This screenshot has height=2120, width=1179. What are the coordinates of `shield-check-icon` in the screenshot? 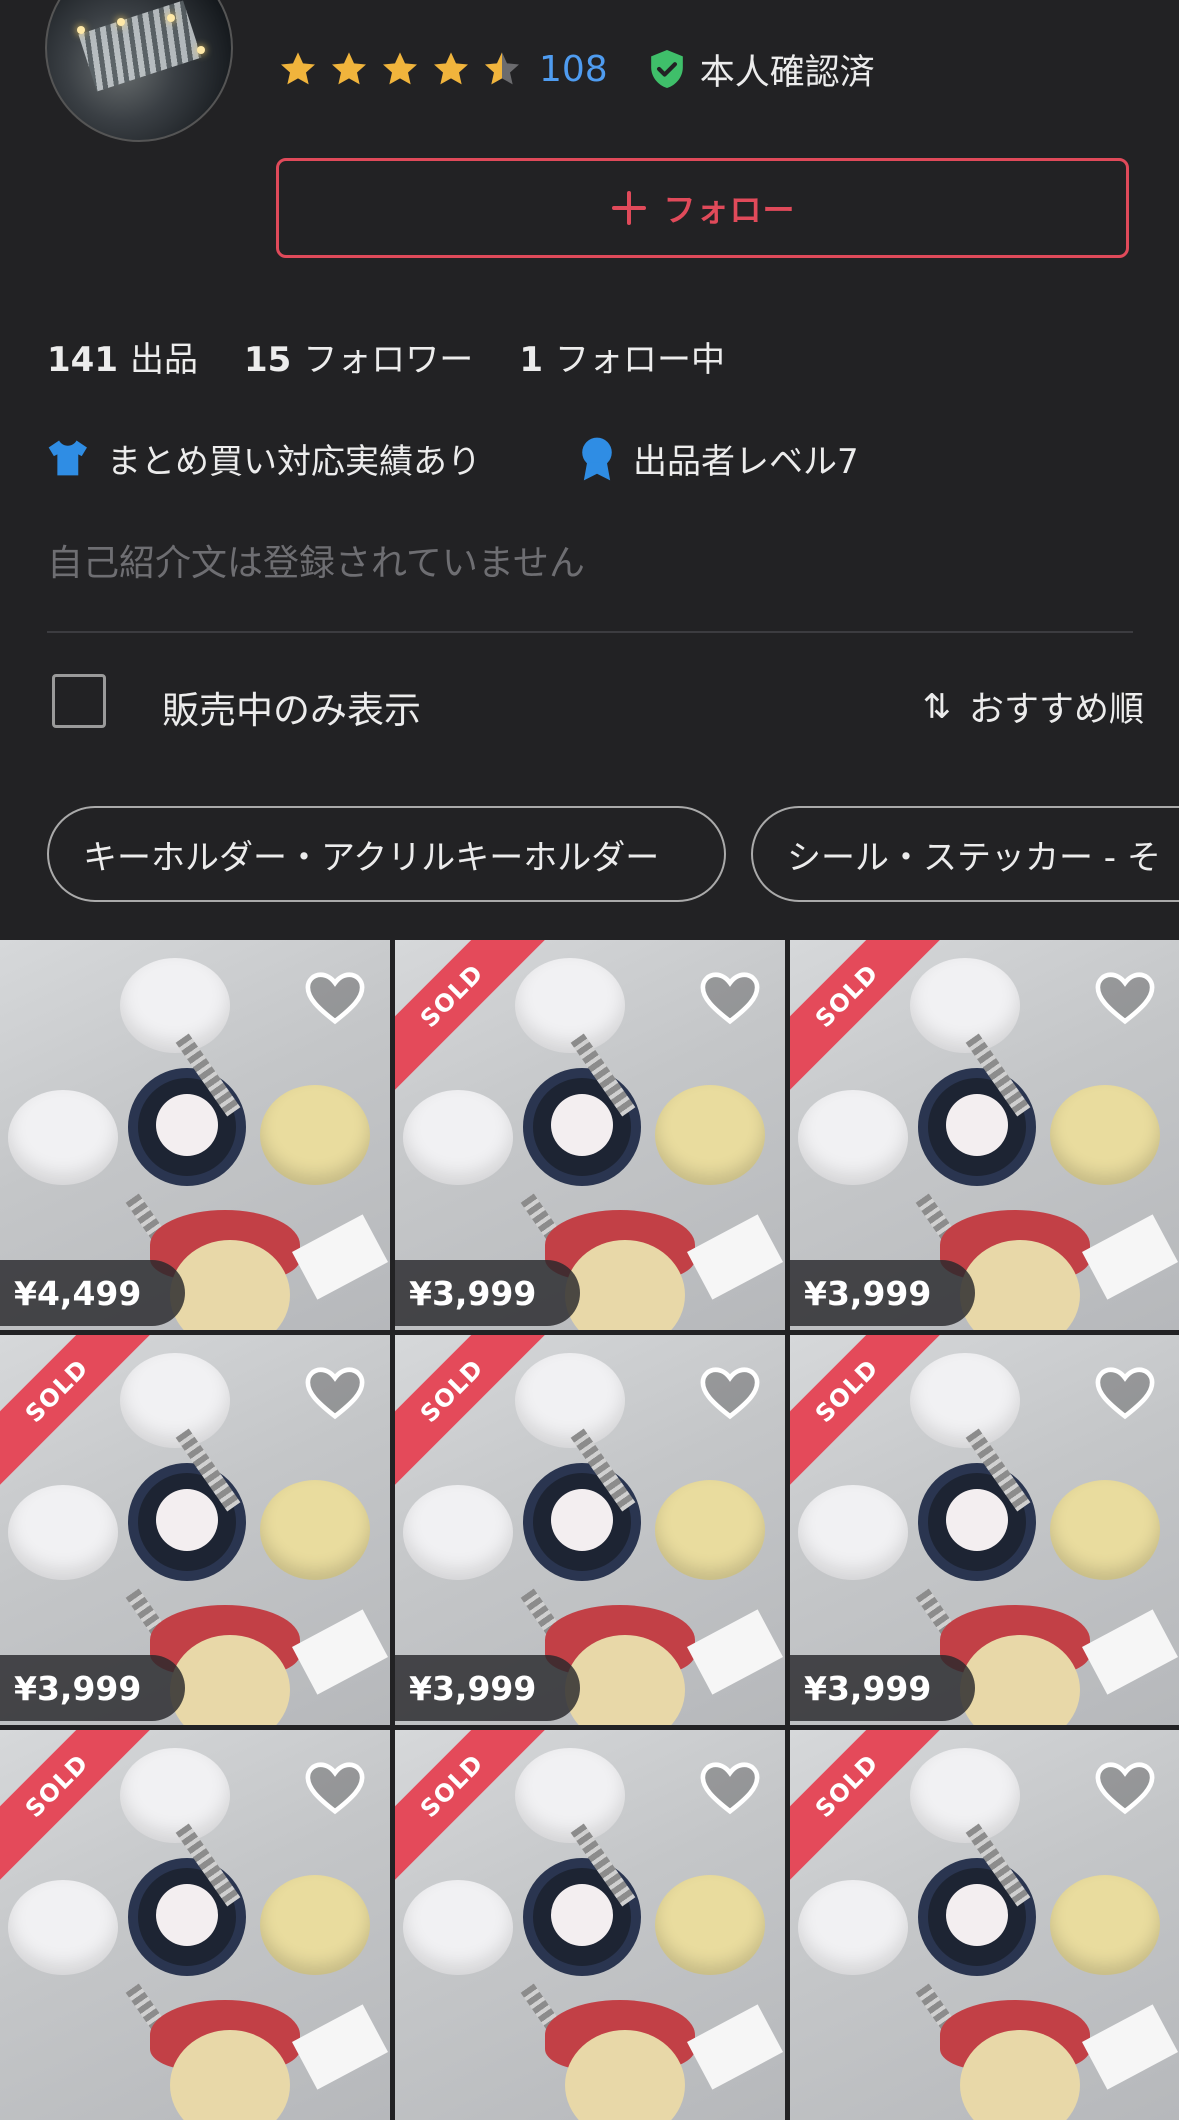 It's located at (666, 69).